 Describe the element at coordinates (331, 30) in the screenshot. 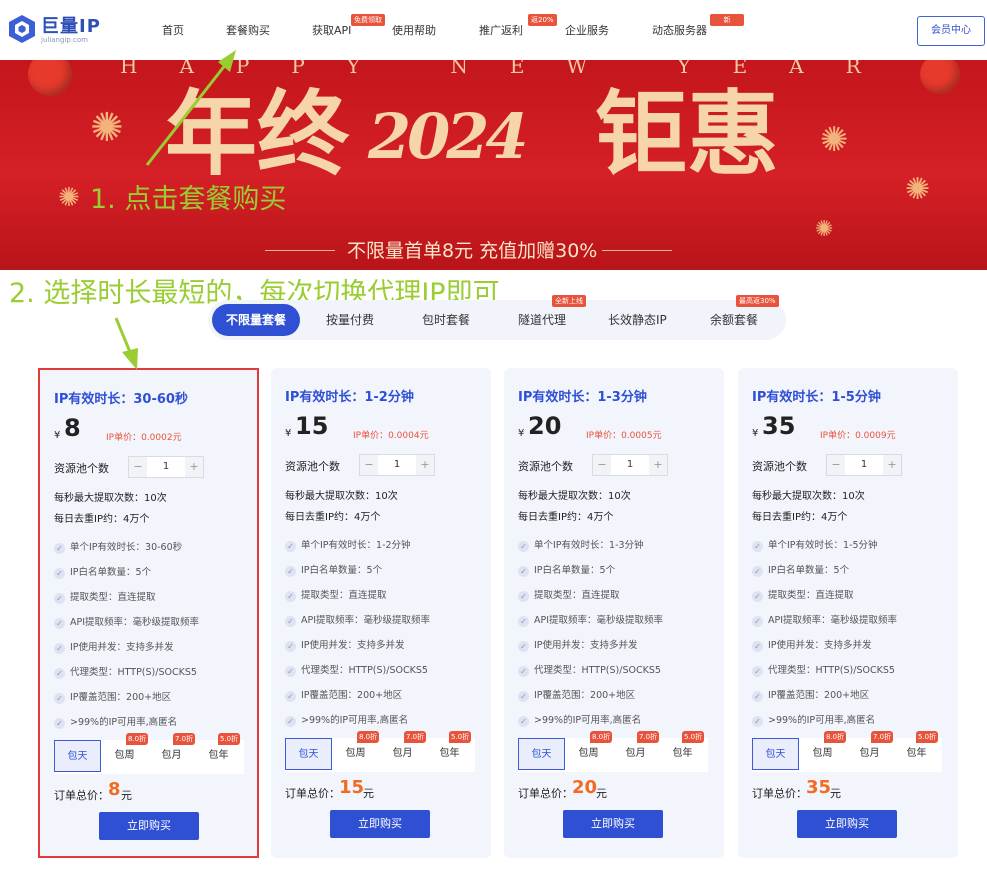

I see `nav-get-api: 获取API` at that location.